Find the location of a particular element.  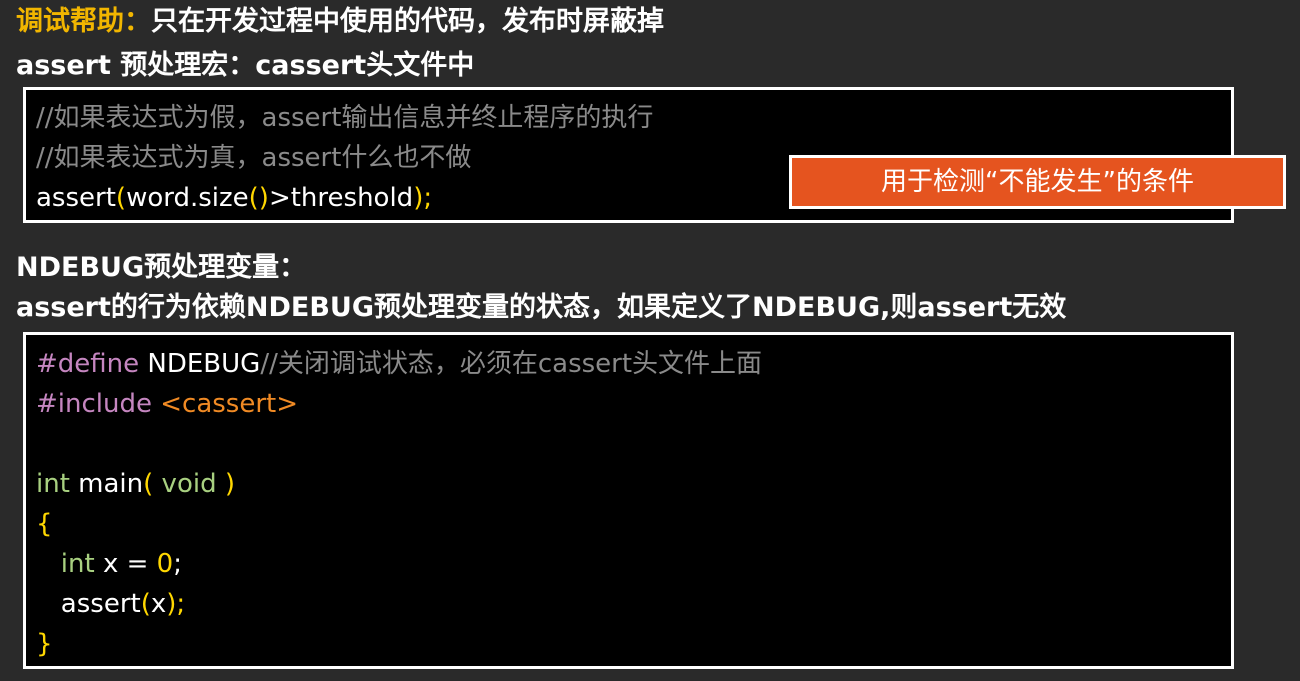

title-prefix: 调试帮助： is located at coordinates (83, 21).